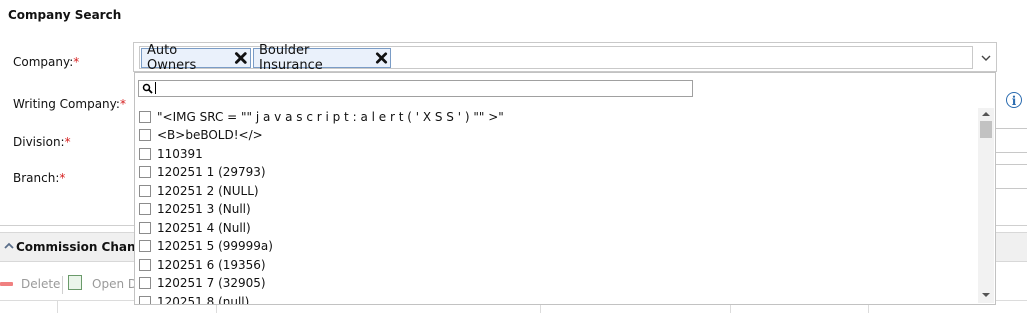  Describe the element at coordinates (66, 104) in the screenshot. I see `writing-company-label-text: Writing Company:` at that location.